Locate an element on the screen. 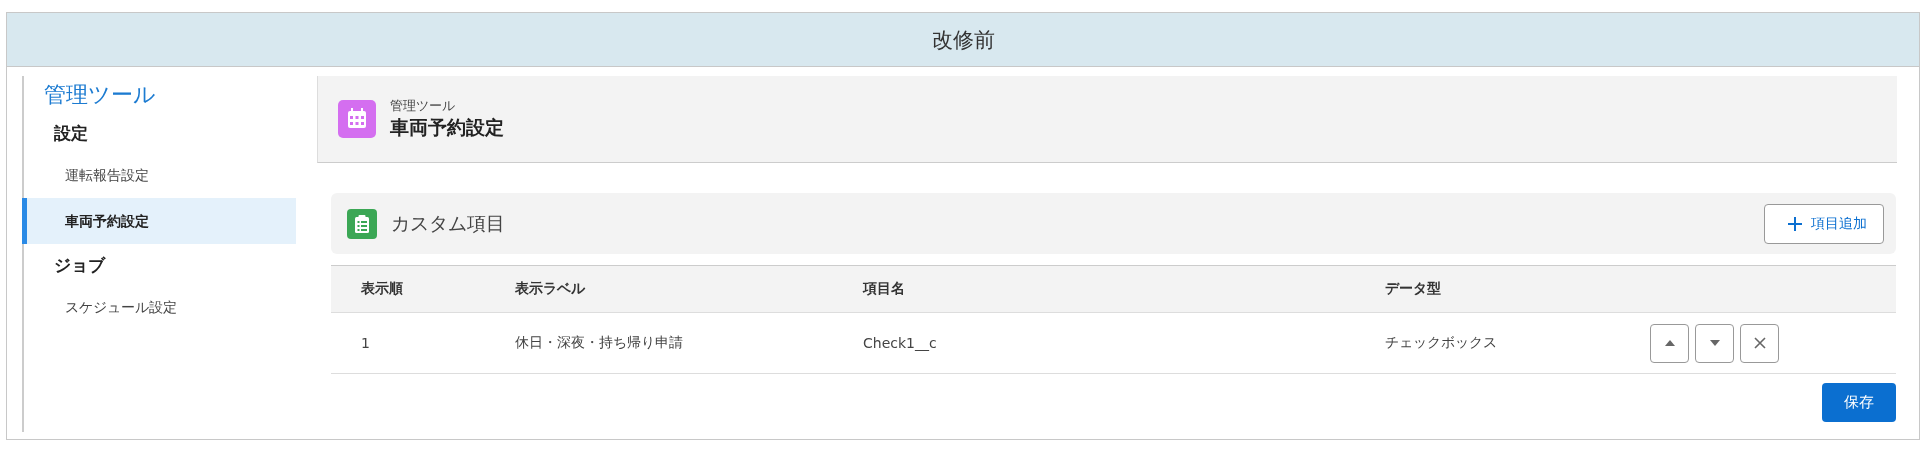 This screenshot has width=1931, height=455. delete-button is located at coordinates (1759, 343).